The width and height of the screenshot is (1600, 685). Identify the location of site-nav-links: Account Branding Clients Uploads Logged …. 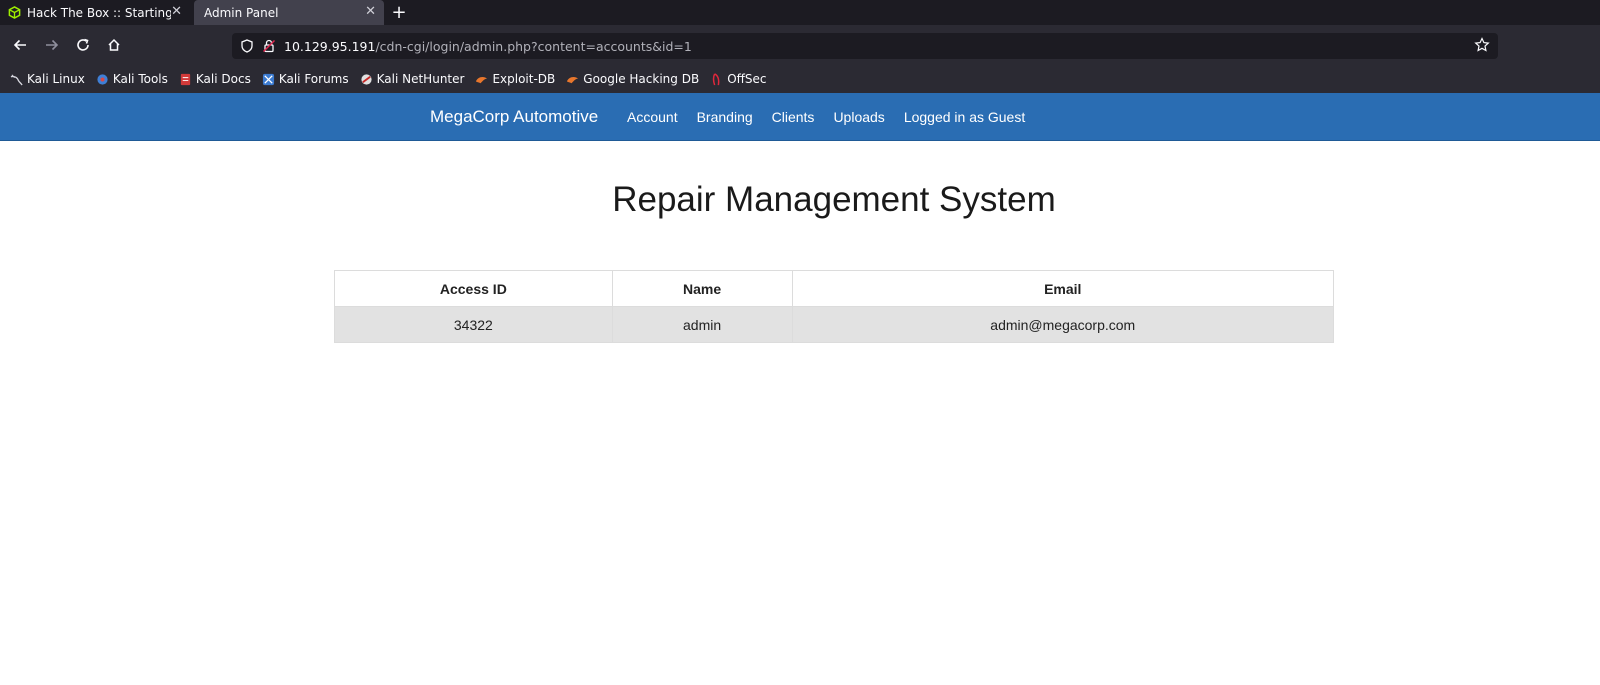
(835, 117).